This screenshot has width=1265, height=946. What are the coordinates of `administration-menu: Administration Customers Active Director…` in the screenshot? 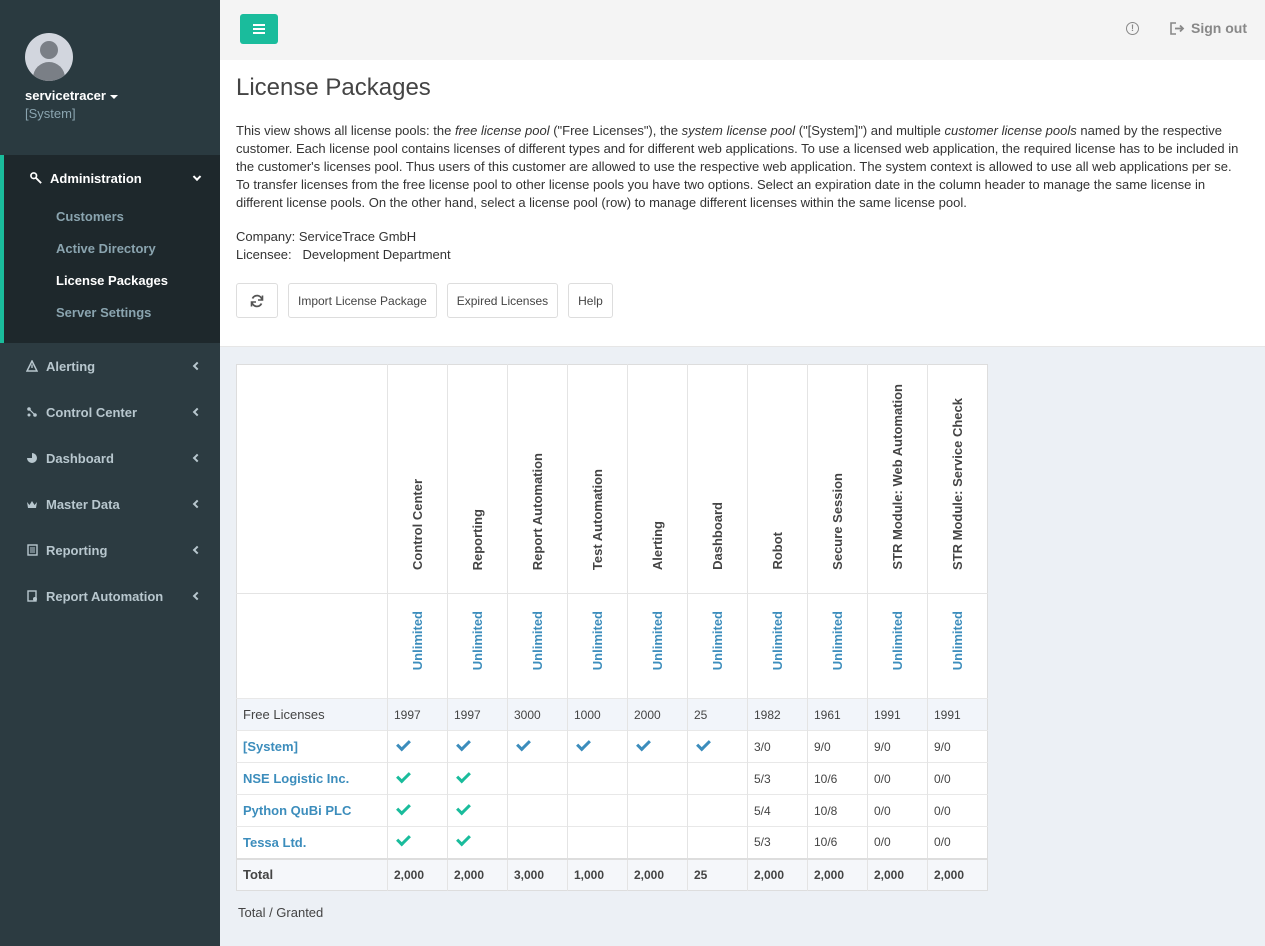 It's located at (110, 249).